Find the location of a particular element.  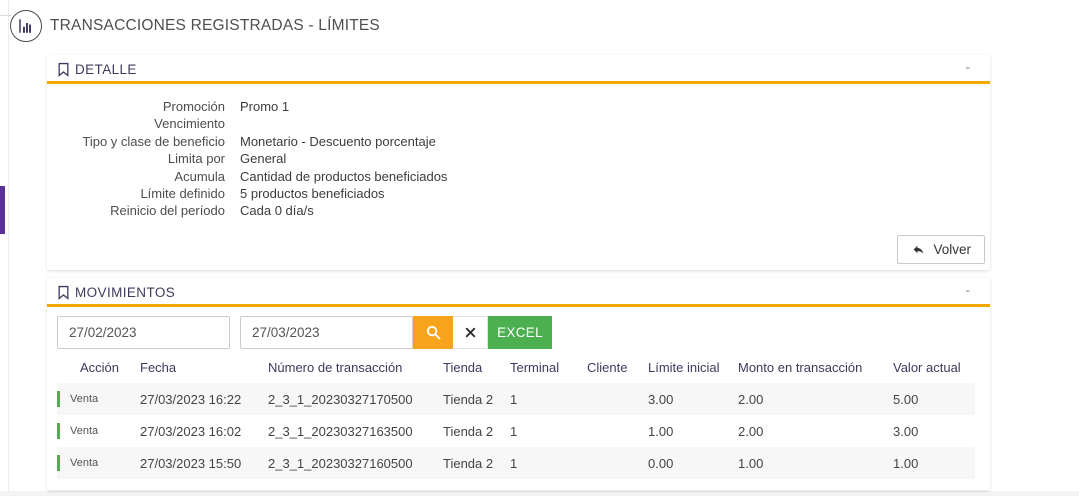

valor-actual-cell: 1.00 is located at coordinates (906, 463).